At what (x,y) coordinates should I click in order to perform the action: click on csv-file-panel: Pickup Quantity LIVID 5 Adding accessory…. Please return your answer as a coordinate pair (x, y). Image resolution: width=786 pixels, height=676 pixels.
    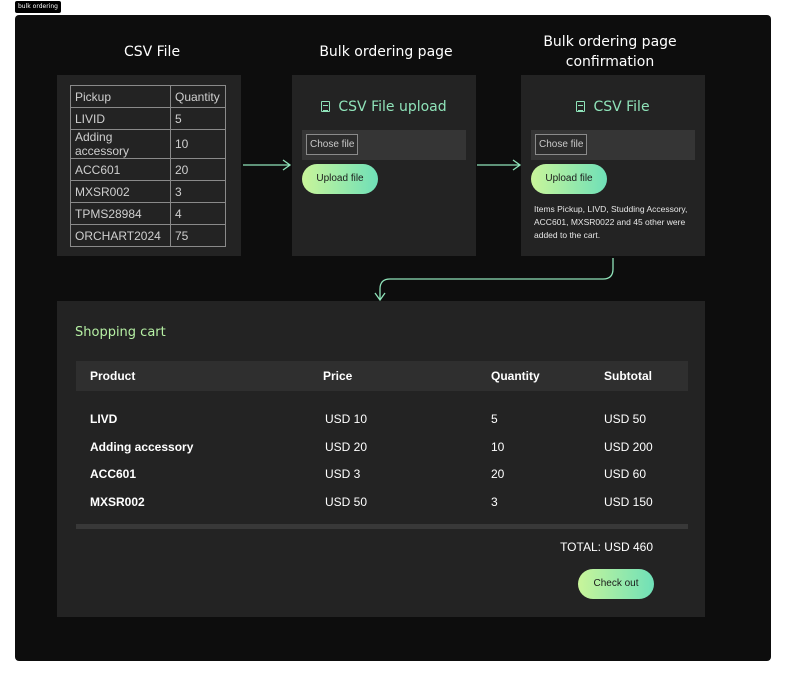
    Looking at the image, I should click on (149, 165).